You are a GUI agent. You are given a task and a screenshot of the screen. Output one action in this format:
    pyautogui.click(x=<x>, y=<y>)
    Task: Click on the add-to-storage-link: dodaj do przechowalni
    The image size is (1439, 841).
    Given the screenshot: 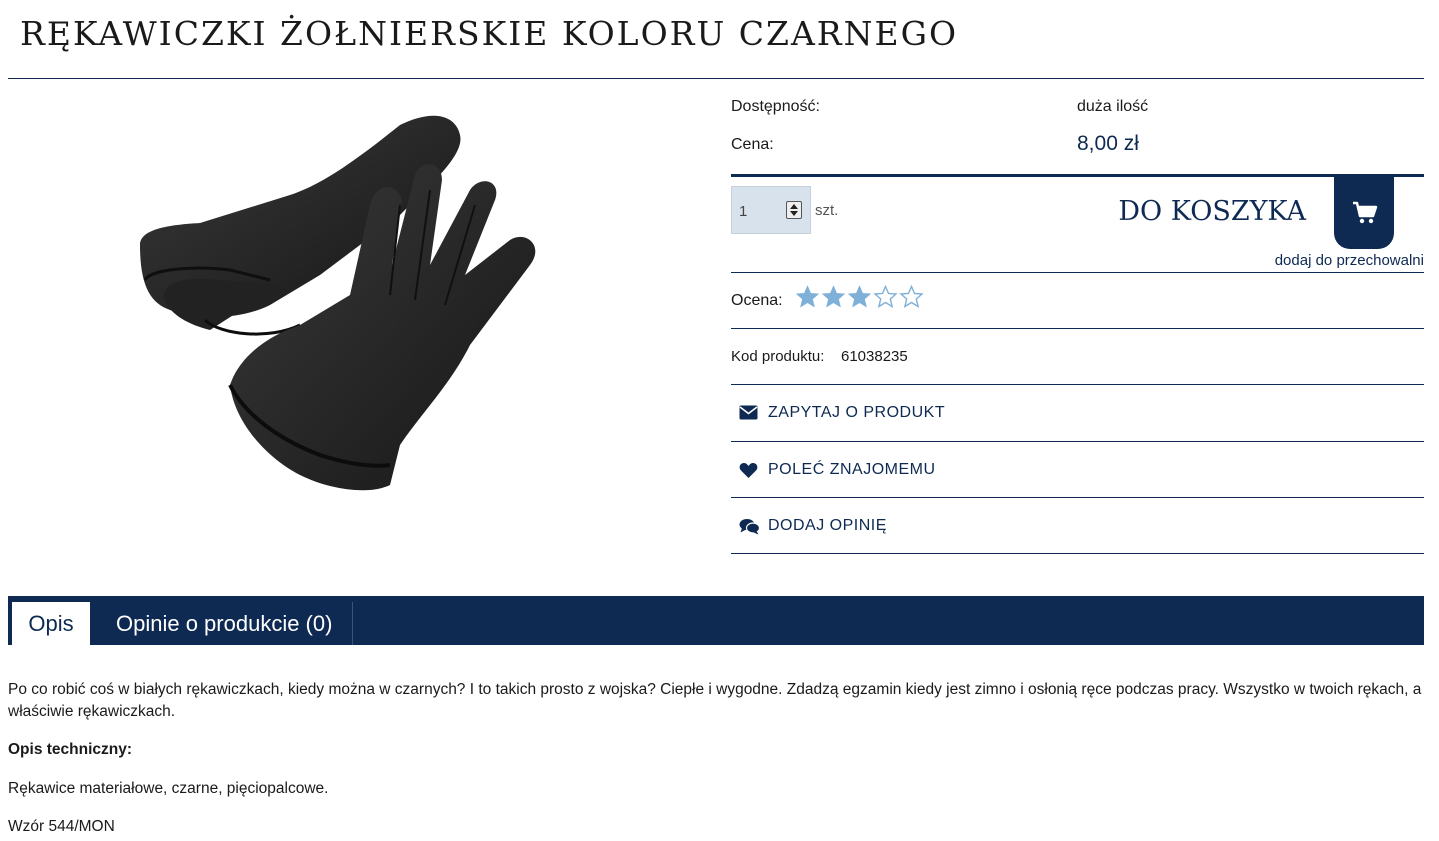 What is the action you would take?
    pyautogui.click(x=1349, y=260)
    